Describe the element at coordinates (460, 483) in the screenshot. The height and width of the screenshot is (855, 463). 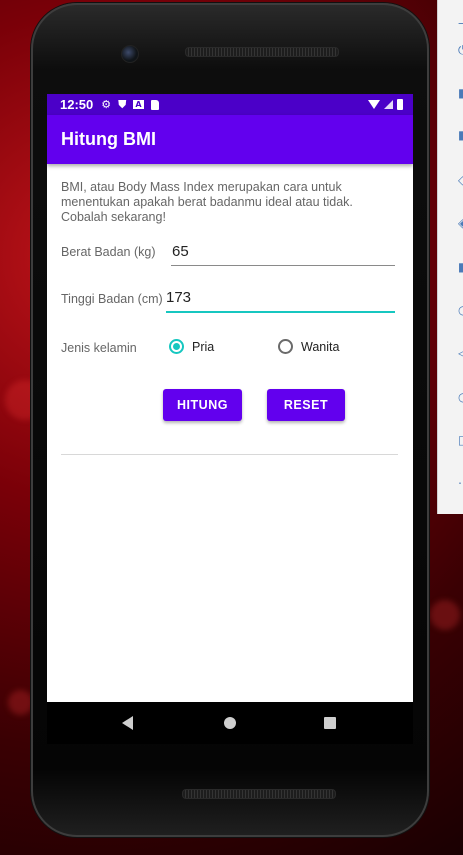
I see `more-icon: ⋯` at that location.